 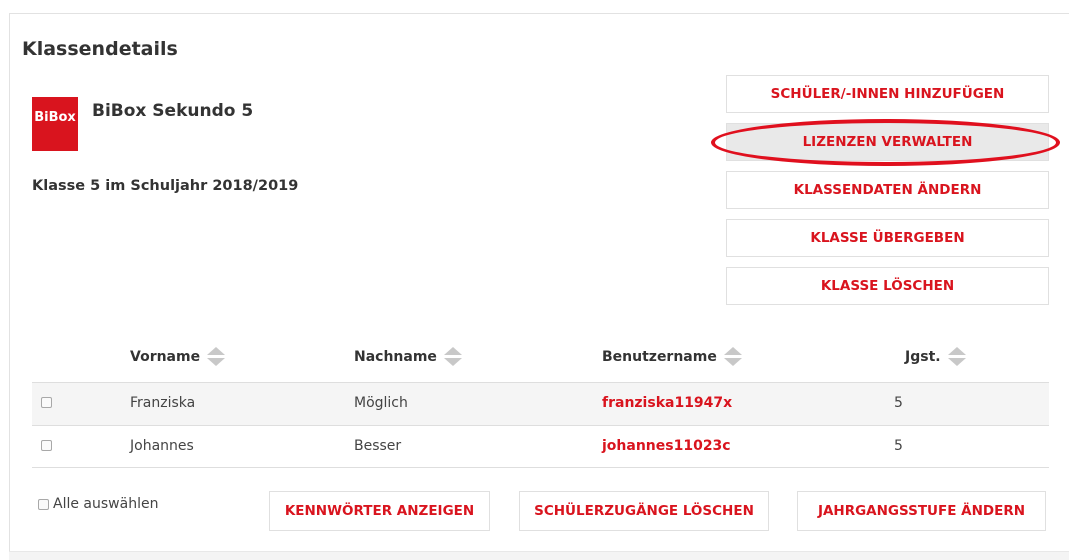 I want to click on page-title: Klassendetails, so click(x=100, y=49).